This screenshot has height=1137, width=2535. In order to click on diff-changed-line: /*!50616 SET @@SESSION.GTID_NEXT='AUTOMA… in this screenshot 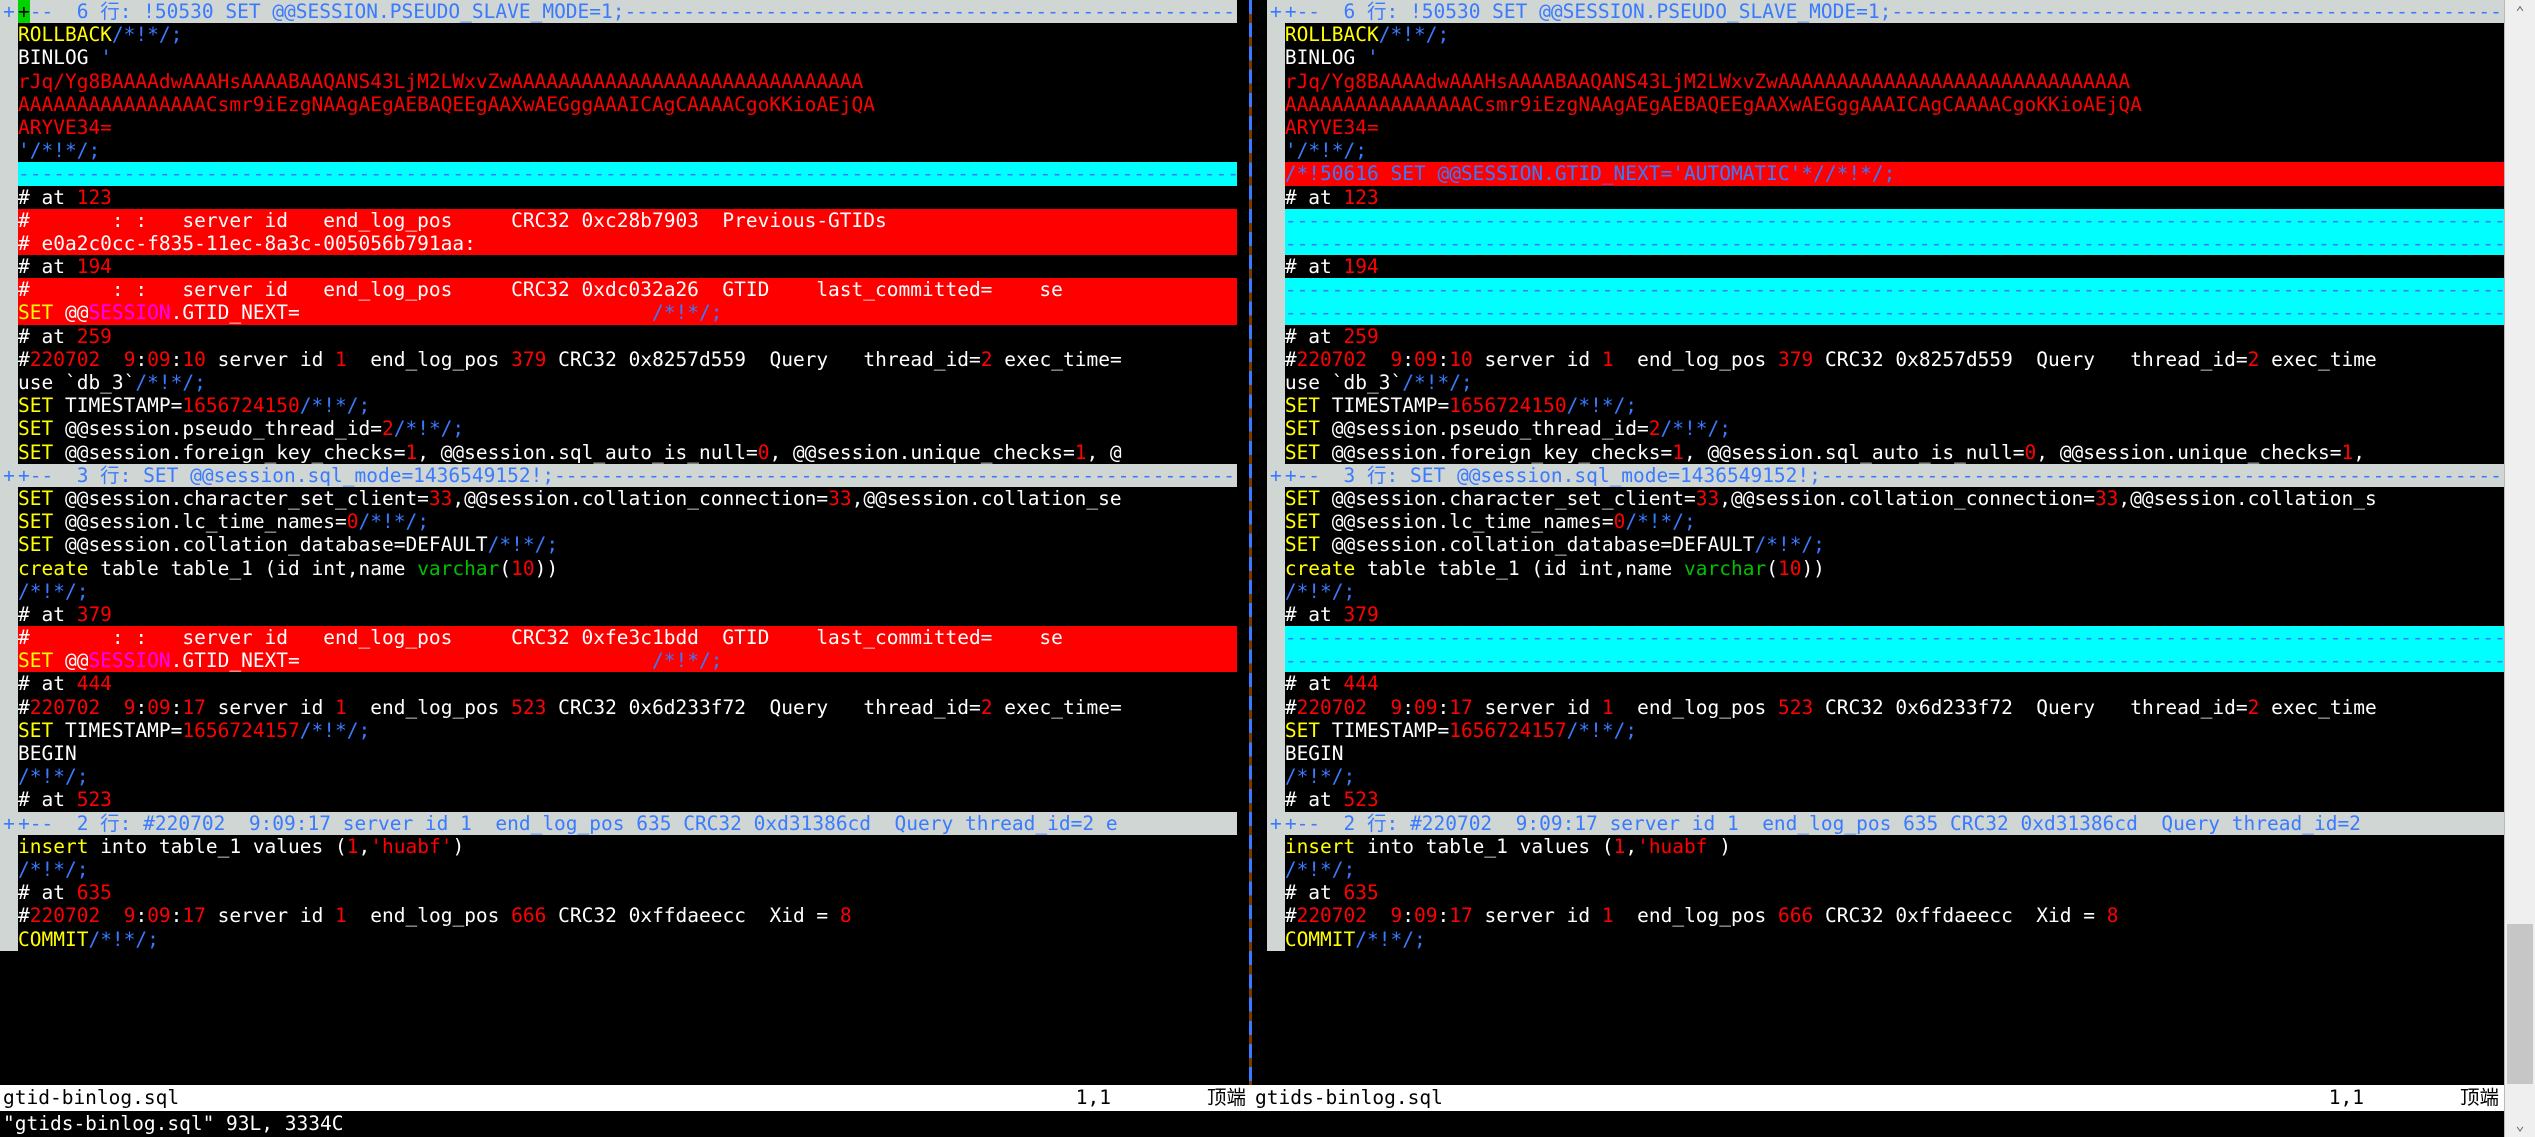, I will do `click(1885, 174)`.